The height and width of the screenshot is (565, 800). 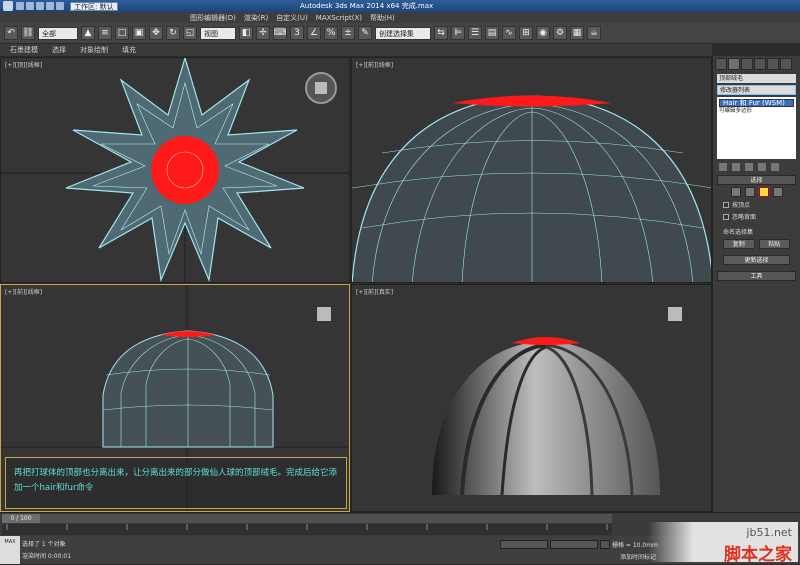 I want to click on render-production-icon: ☕, so click(x=594, y=33).